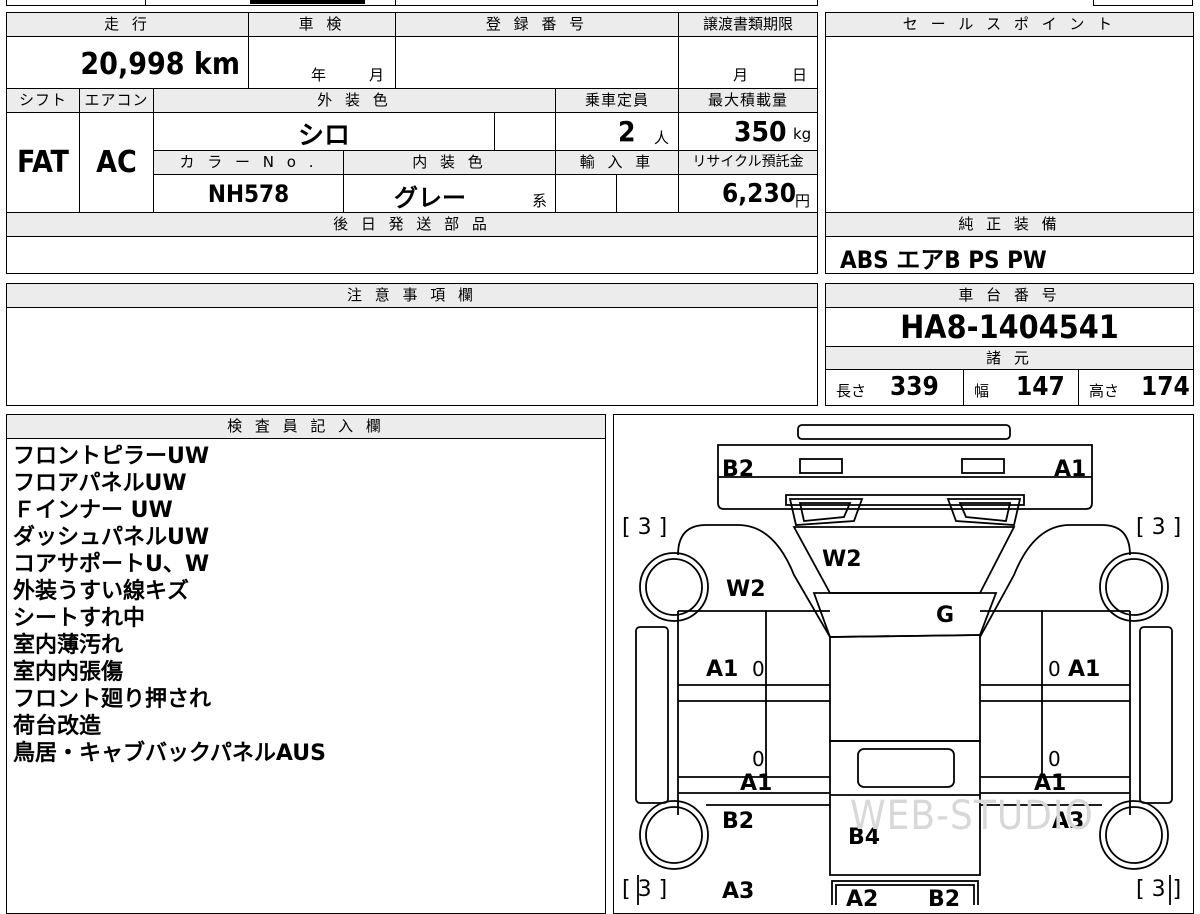 The image size is (1200, 914). Describe the element at coordinates (617, 163) in the screenshot. I see `import-header: 輸 入 車` at that location.